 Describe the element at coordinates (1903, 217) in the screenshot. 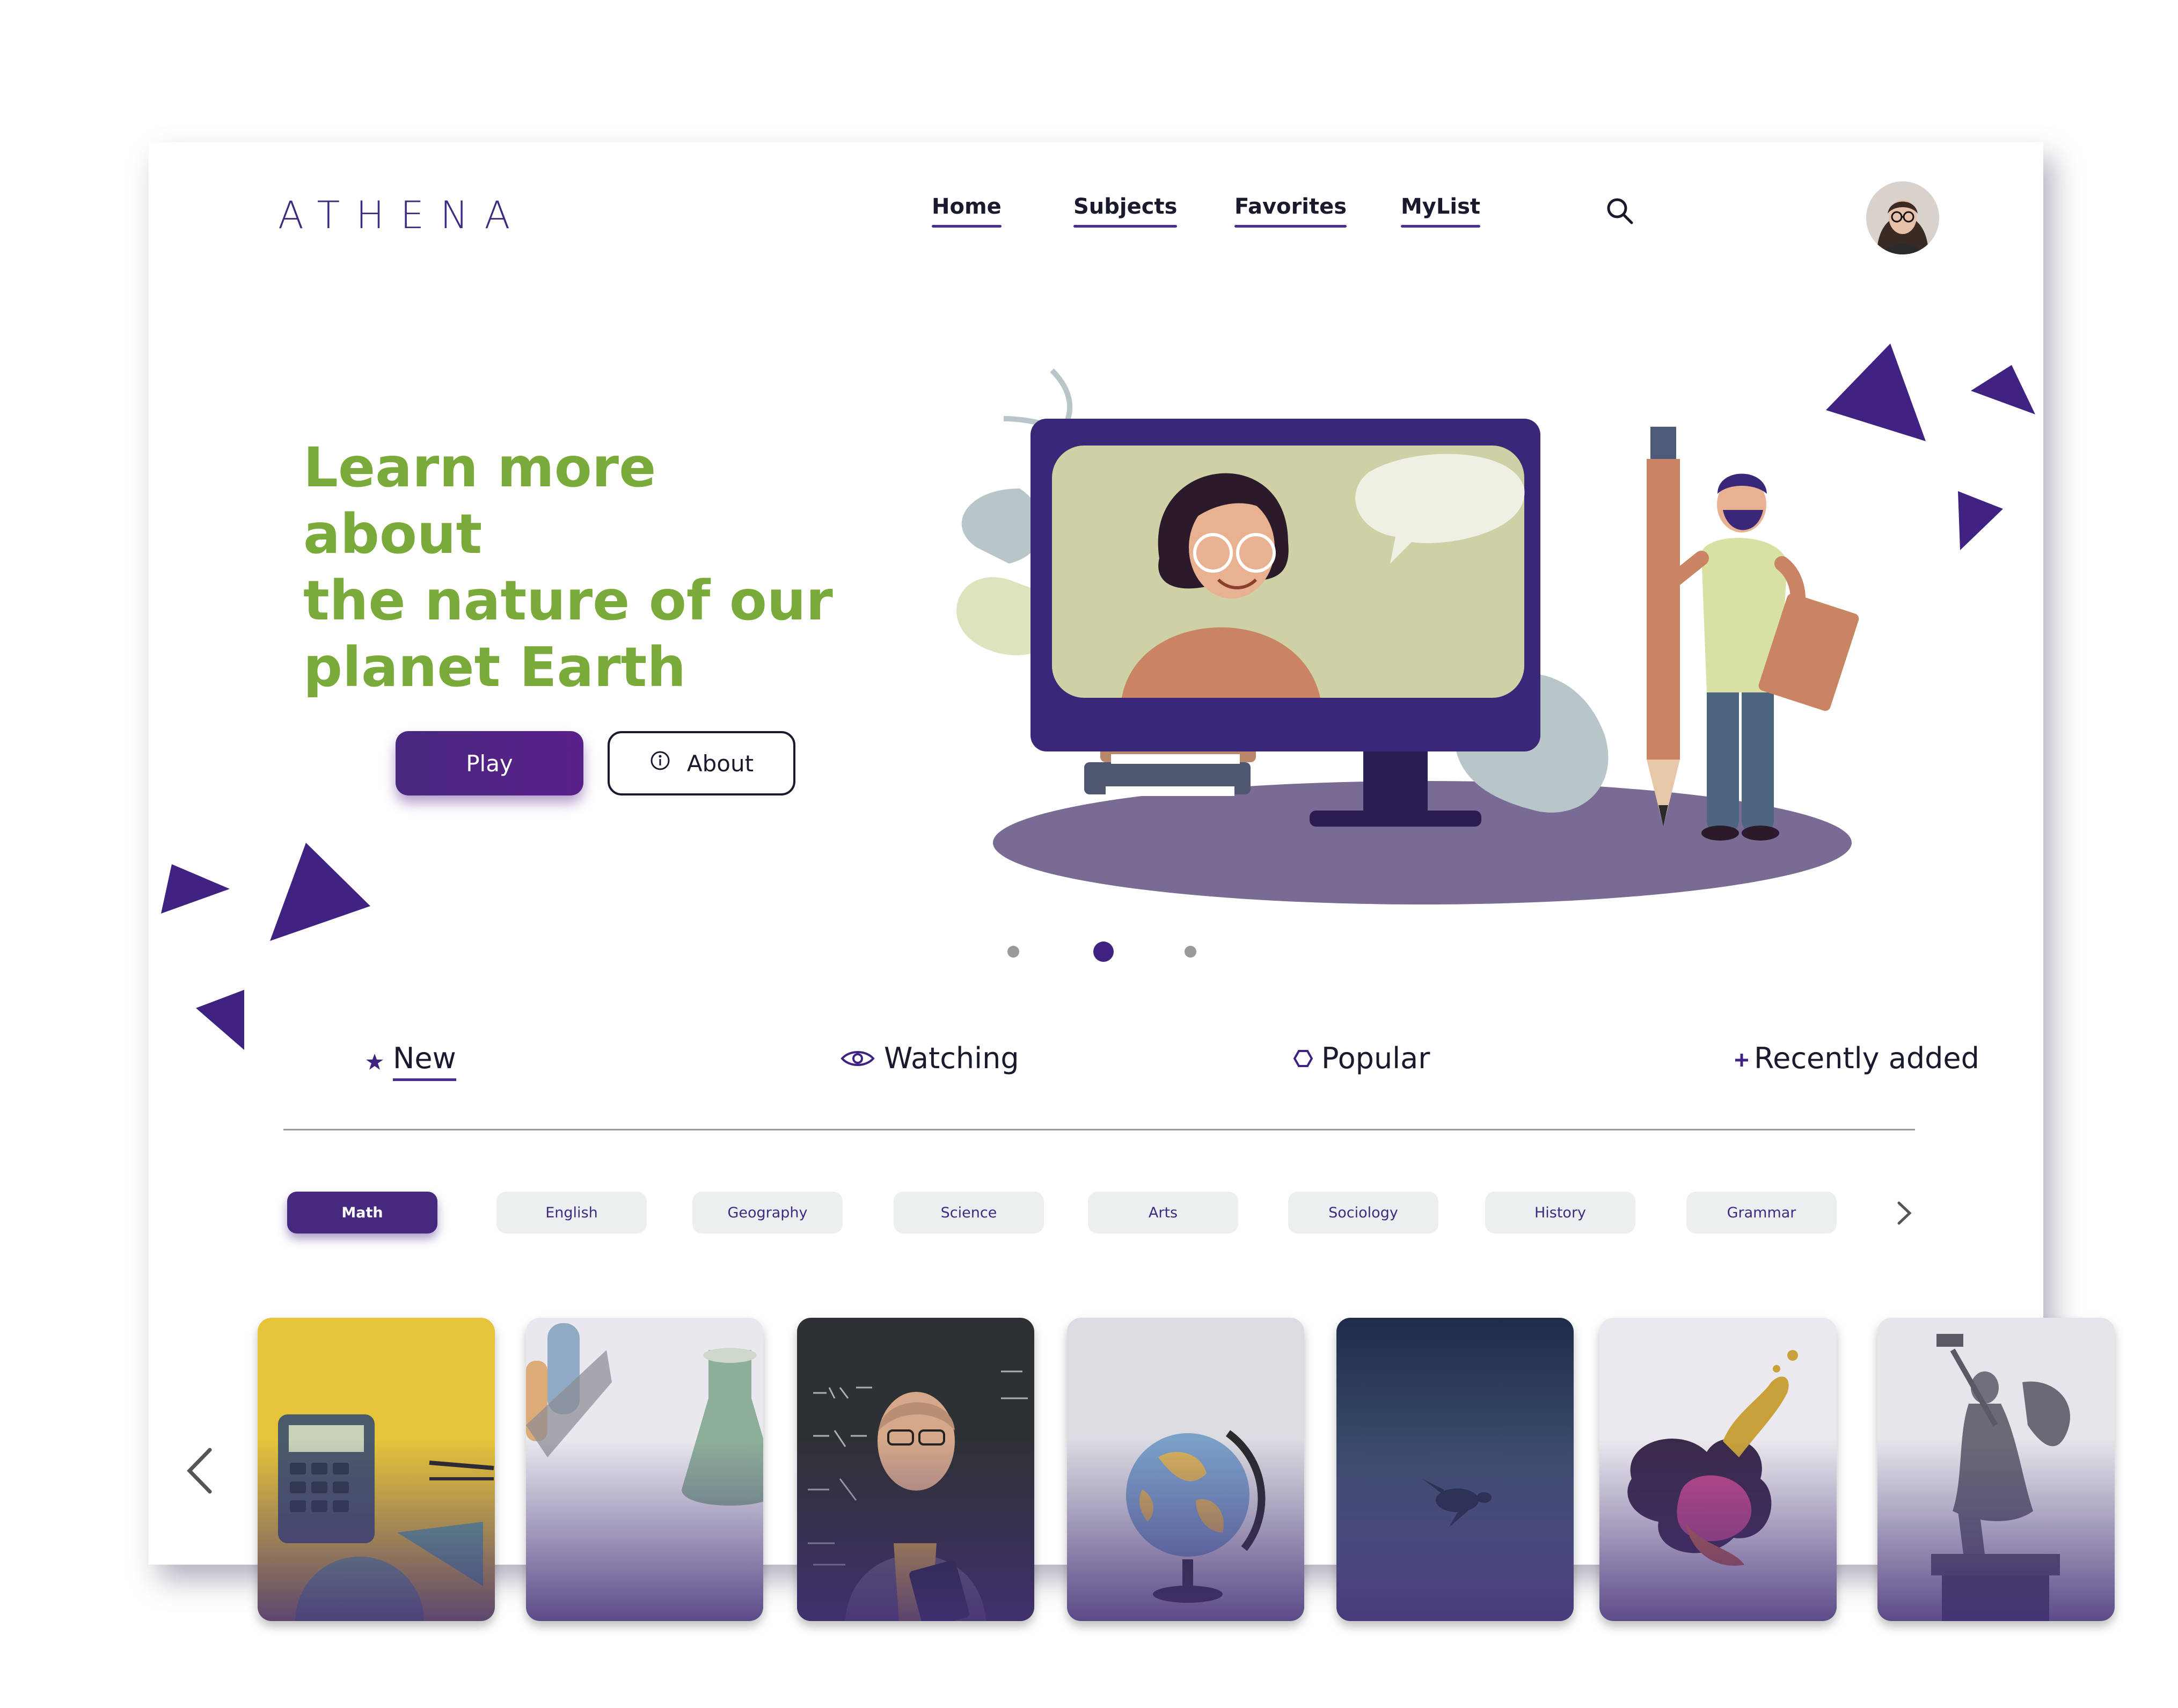

I see `avatar` at that location.